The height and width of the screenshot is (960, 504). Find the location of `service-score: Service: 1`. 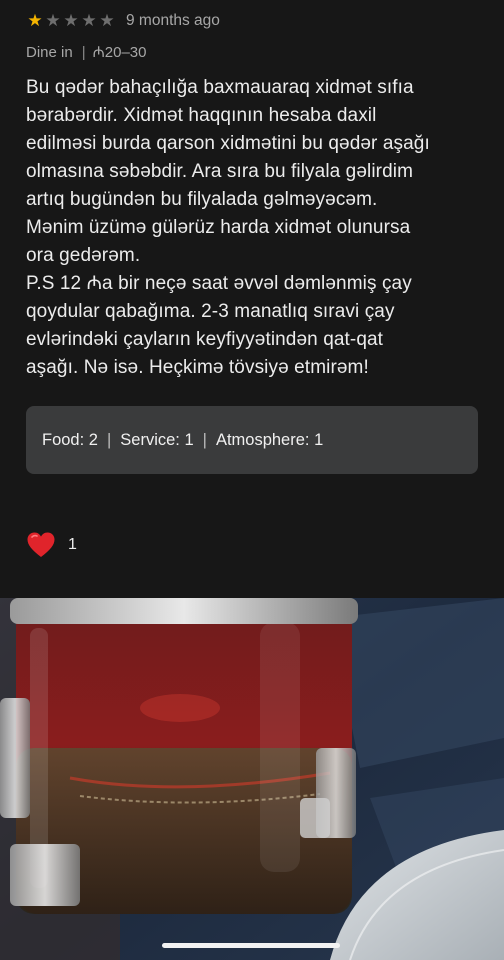

service-score: Service: 1 is located at coordinates (157, 439).